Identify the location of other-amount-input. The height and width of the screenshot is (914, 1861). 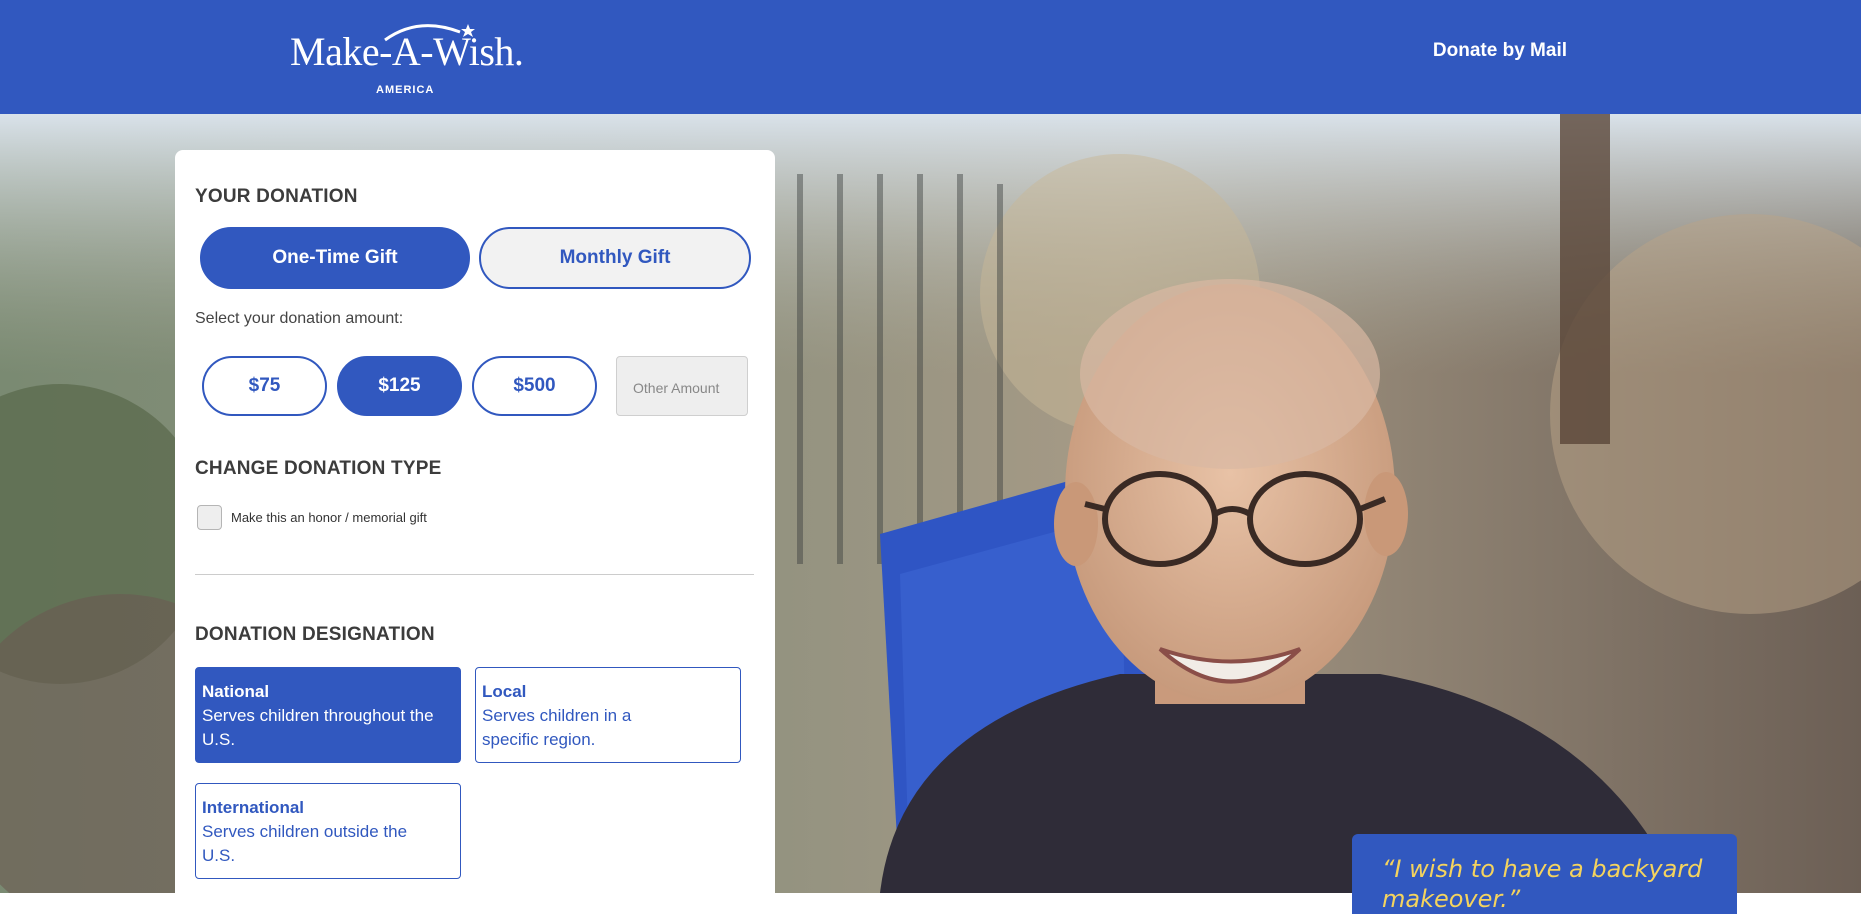
(682, 386).